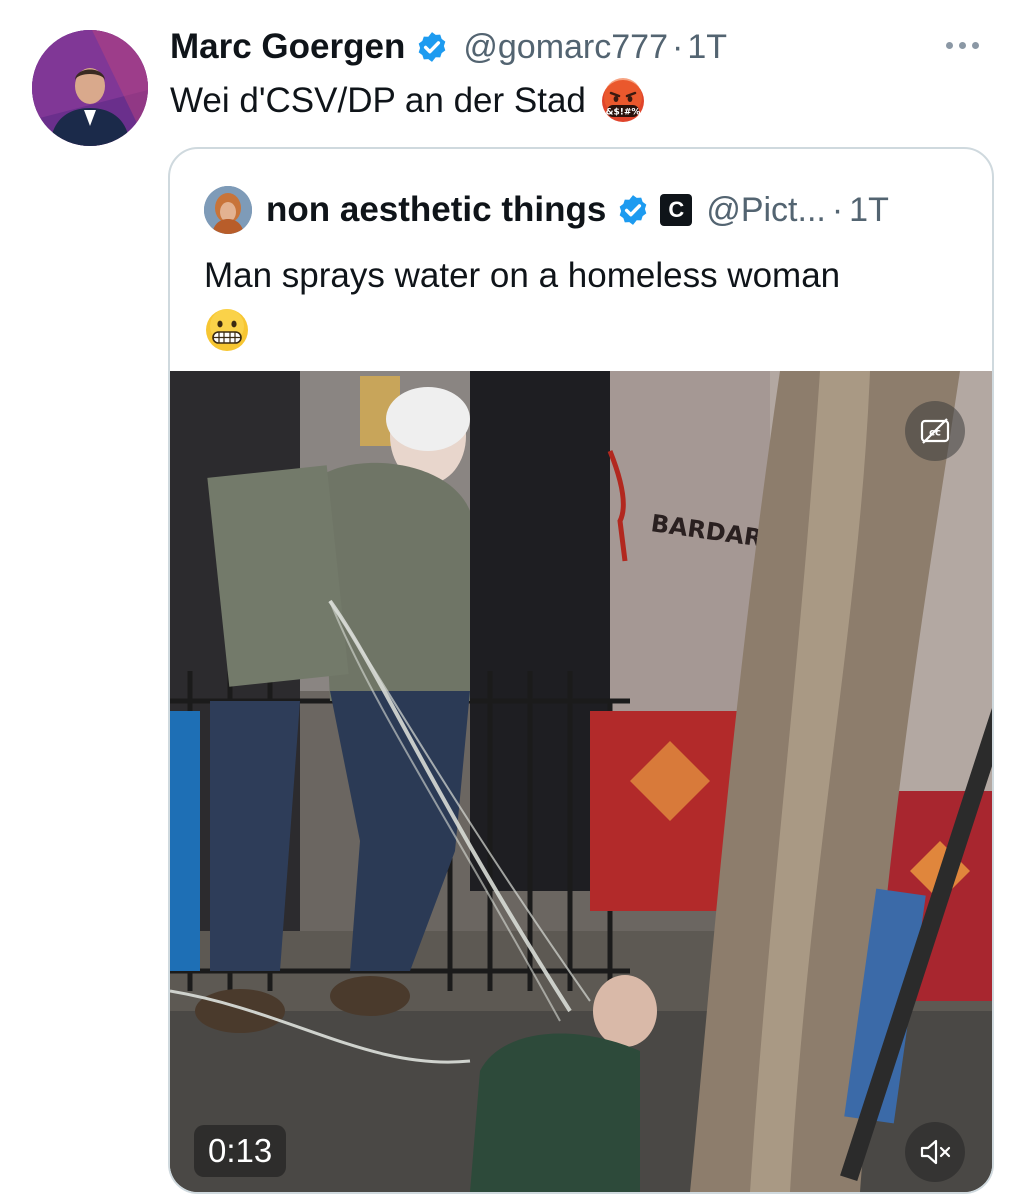 The image size is (1023, 1200). What do you see at coordinates (565, 47) in the screenshot?
I see `author-handle: @gomarc777` at bounding box center [565, 47].